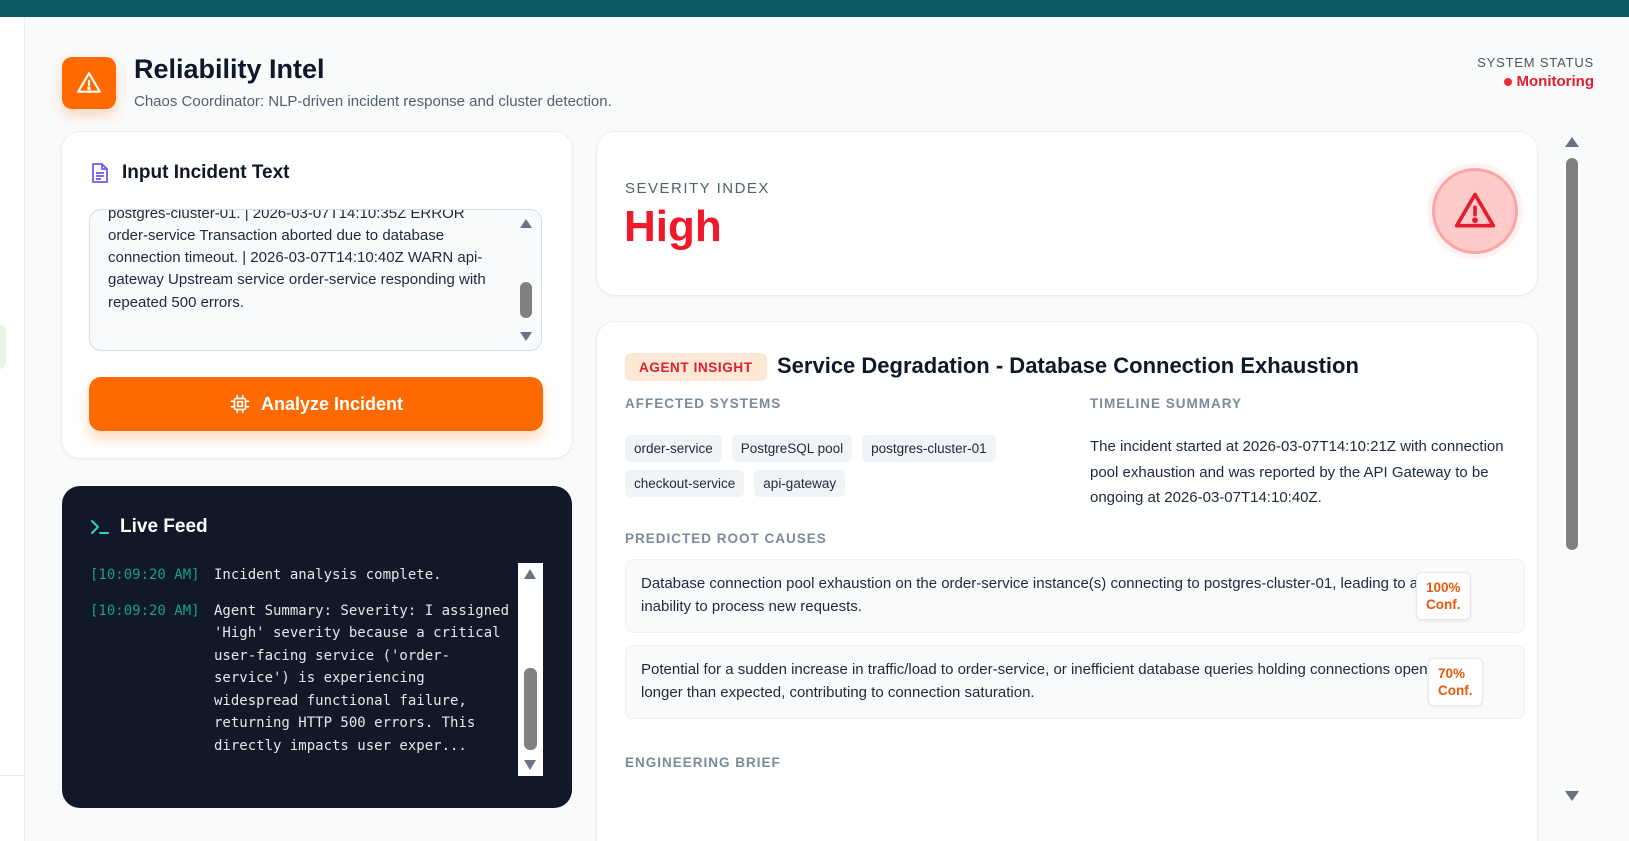  Describe the element at coordinates (814, 8) in the screenshot. I see `top-bar` at that location.